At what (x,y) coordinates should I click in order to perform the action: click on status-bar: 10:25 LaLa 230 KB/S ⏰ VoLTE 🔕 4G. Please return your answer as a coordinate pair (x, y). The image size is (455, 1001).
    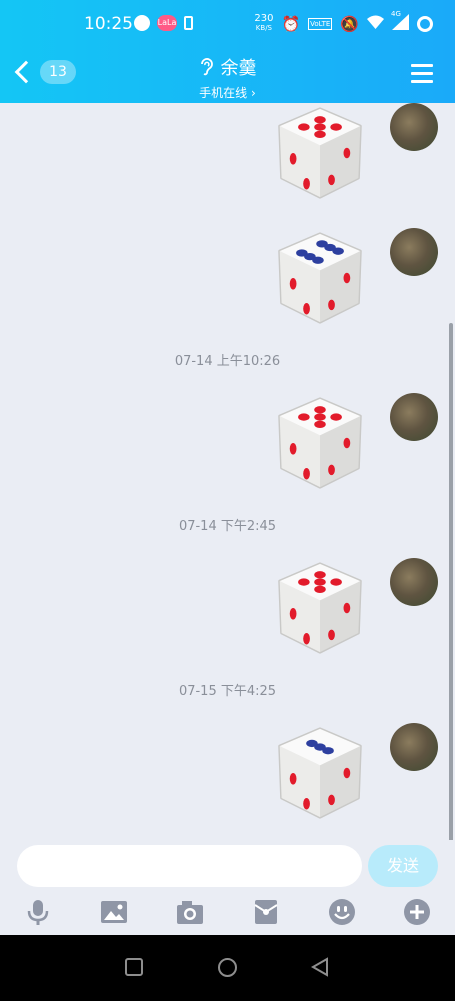
    Looking at the image, I should click on (227, 25).